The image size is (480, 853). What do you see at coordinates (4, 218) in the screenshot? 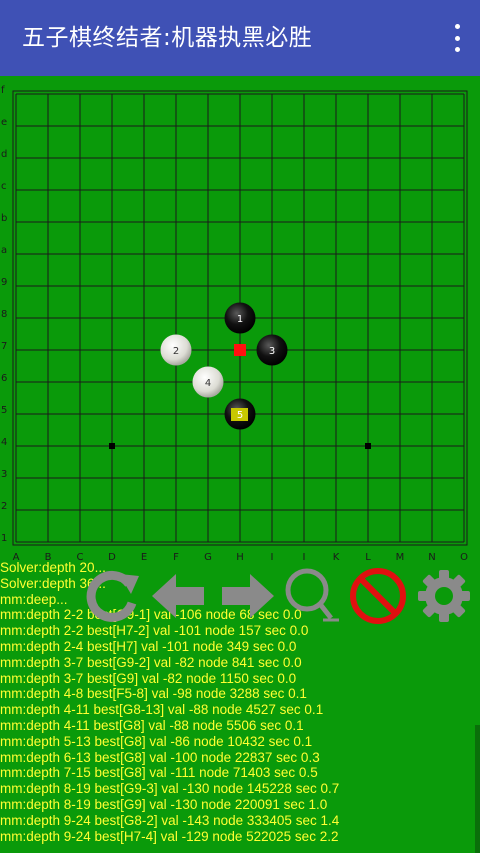
I see `row-label: b` at bounding box center [4, 218].